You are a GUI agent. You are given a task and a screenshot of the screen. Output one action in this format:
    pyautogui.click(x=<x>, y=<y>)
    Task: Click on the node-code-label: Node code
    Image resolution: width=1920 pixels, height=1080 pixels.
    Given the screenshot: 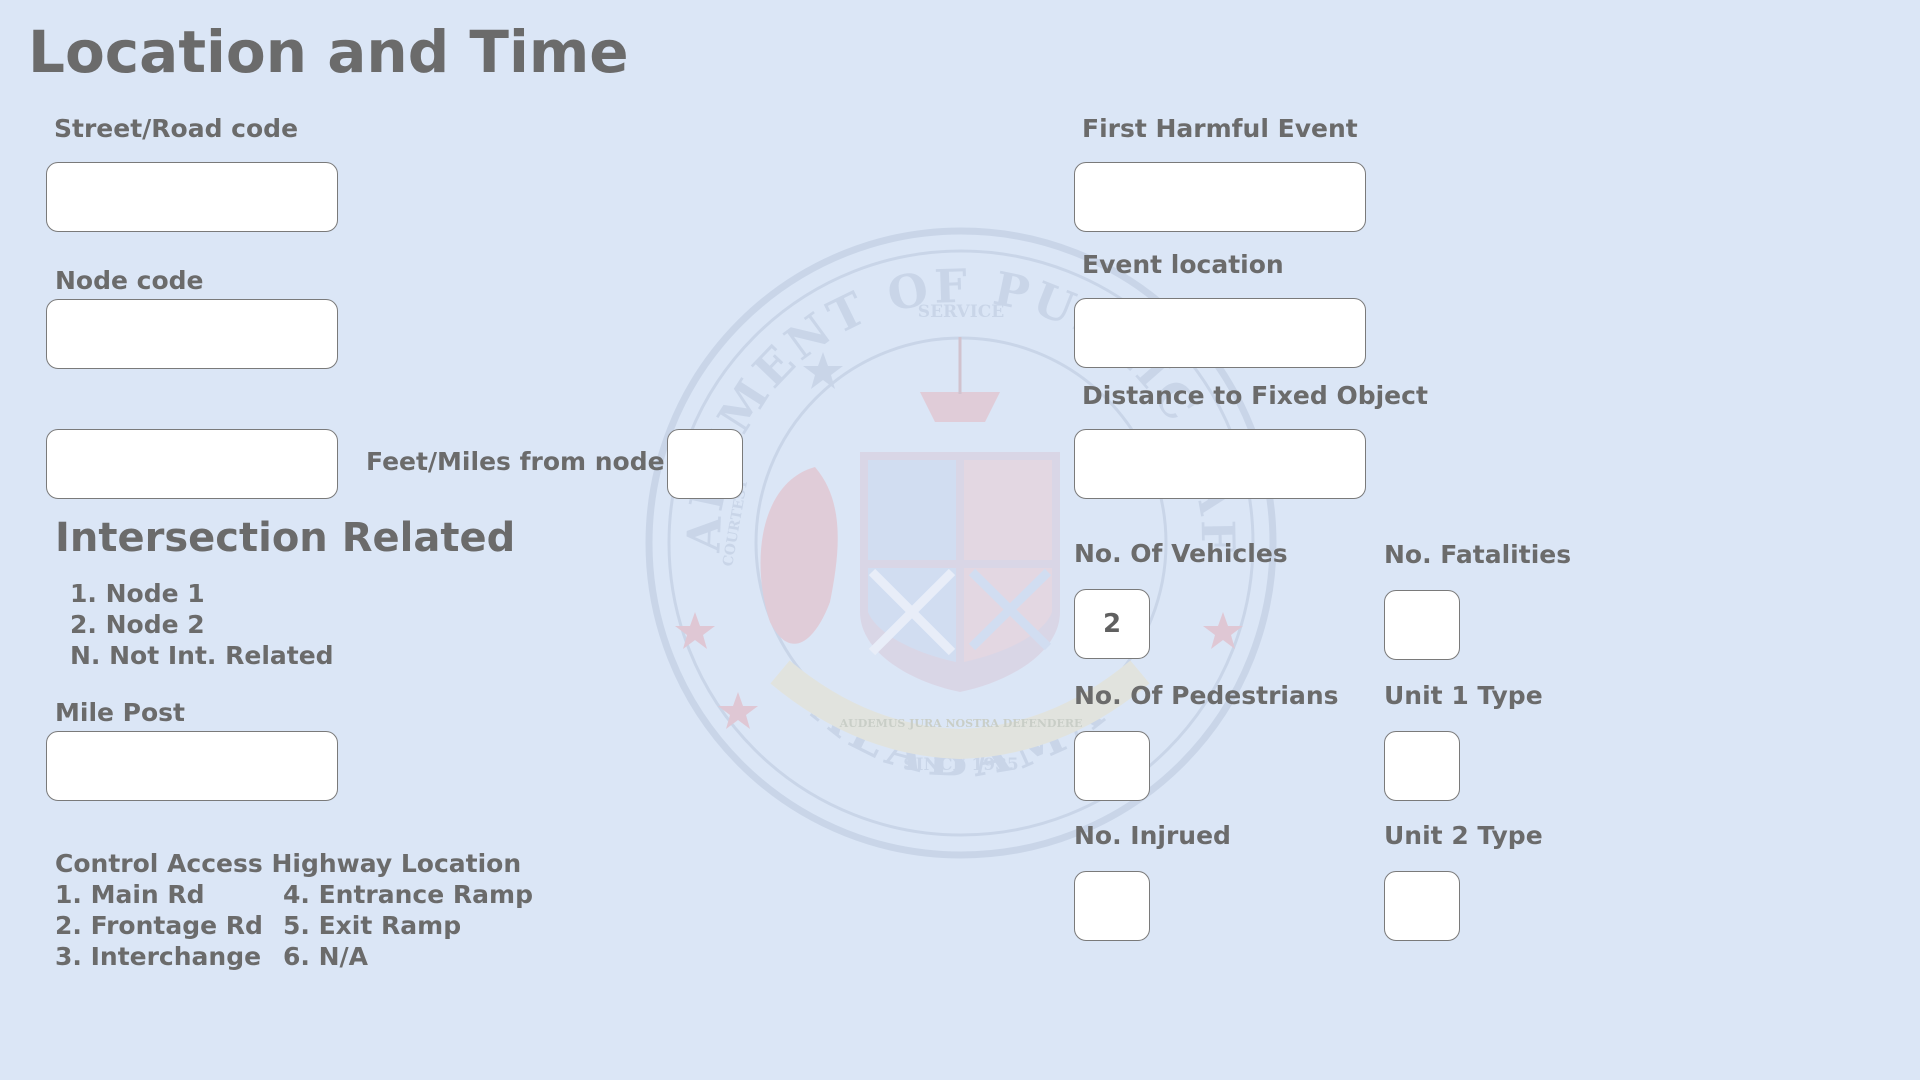 What is the action you would take?
    pyautogui.click(x=129, y=280)
    